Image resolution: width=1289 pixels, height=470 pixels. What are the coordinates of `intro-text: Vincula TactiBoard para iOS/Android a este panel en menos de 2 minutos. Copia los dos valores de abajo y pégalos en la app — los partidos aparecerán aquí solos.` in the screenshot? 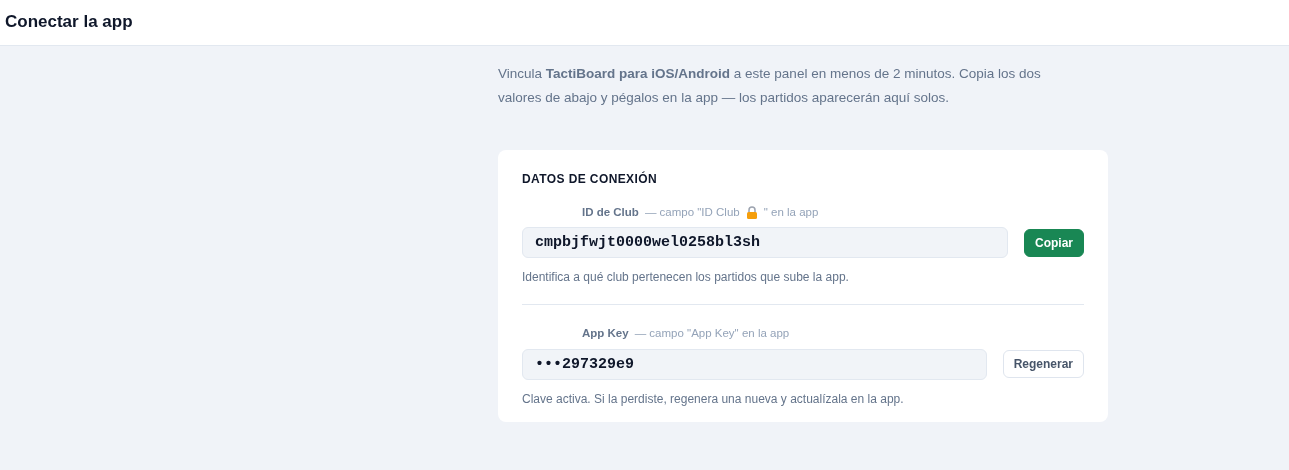 It's located at (770, 86).